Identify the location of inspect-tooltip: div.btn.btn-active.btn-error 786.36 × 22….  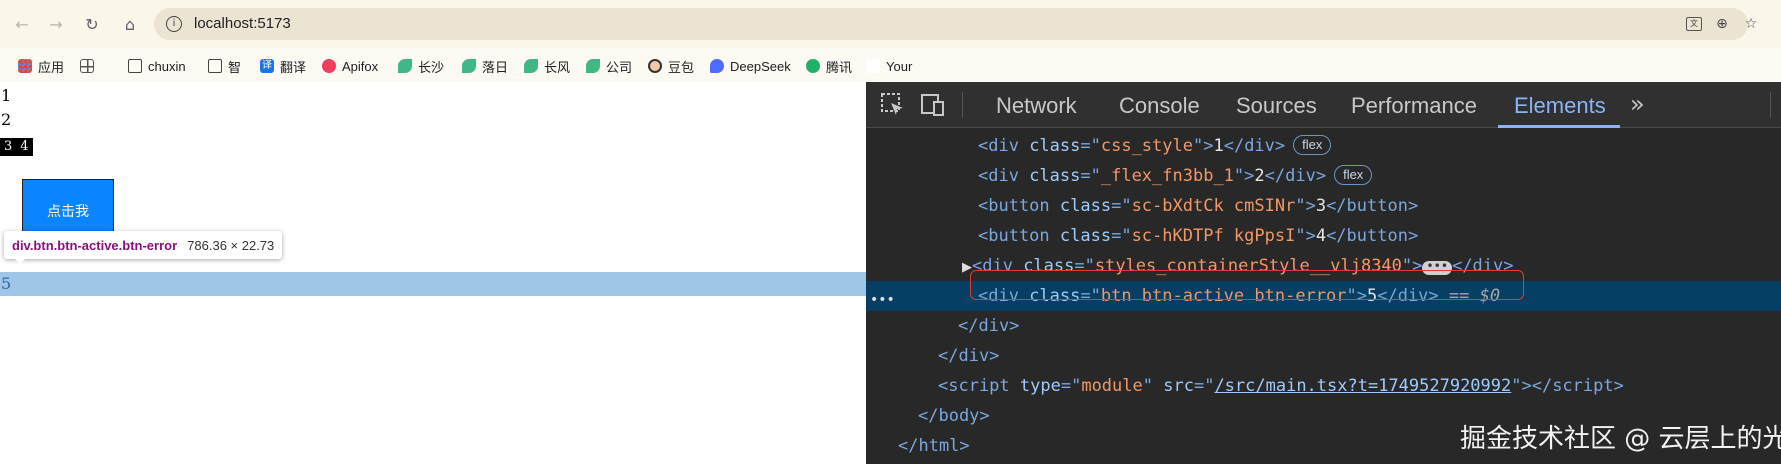
(143, 245).